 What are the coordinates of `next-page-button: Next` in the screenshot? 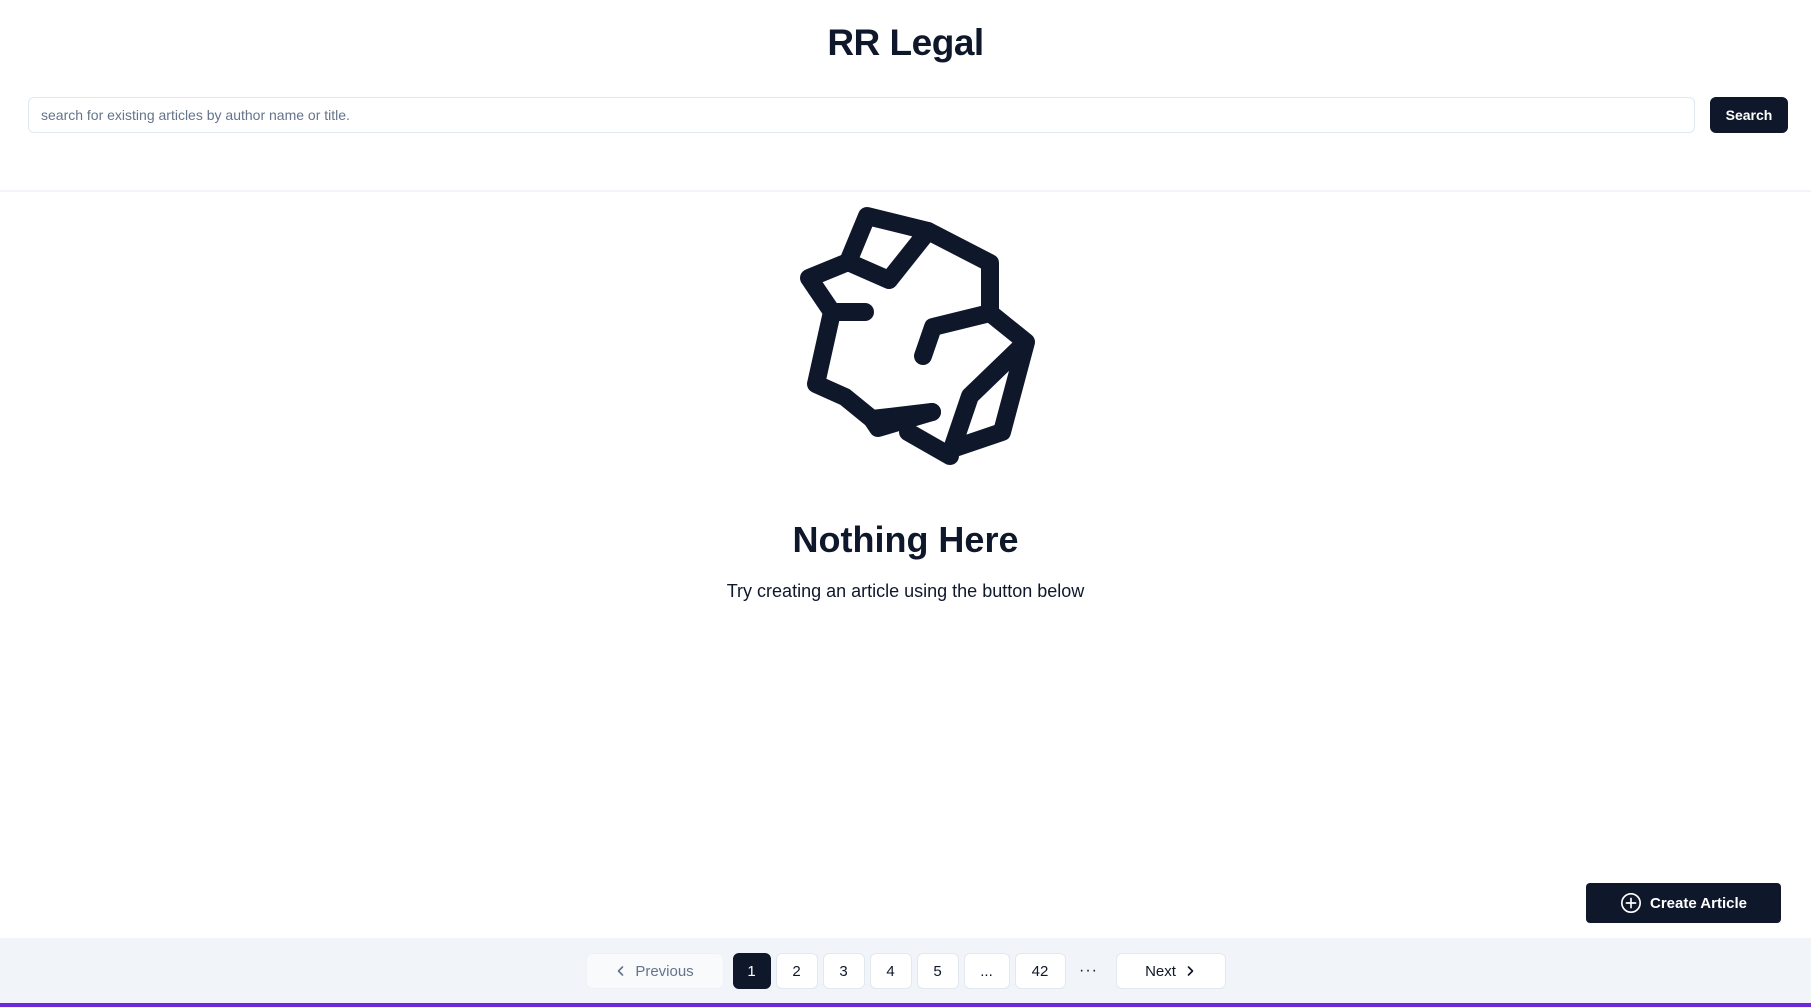 It's located at (1170, 971).